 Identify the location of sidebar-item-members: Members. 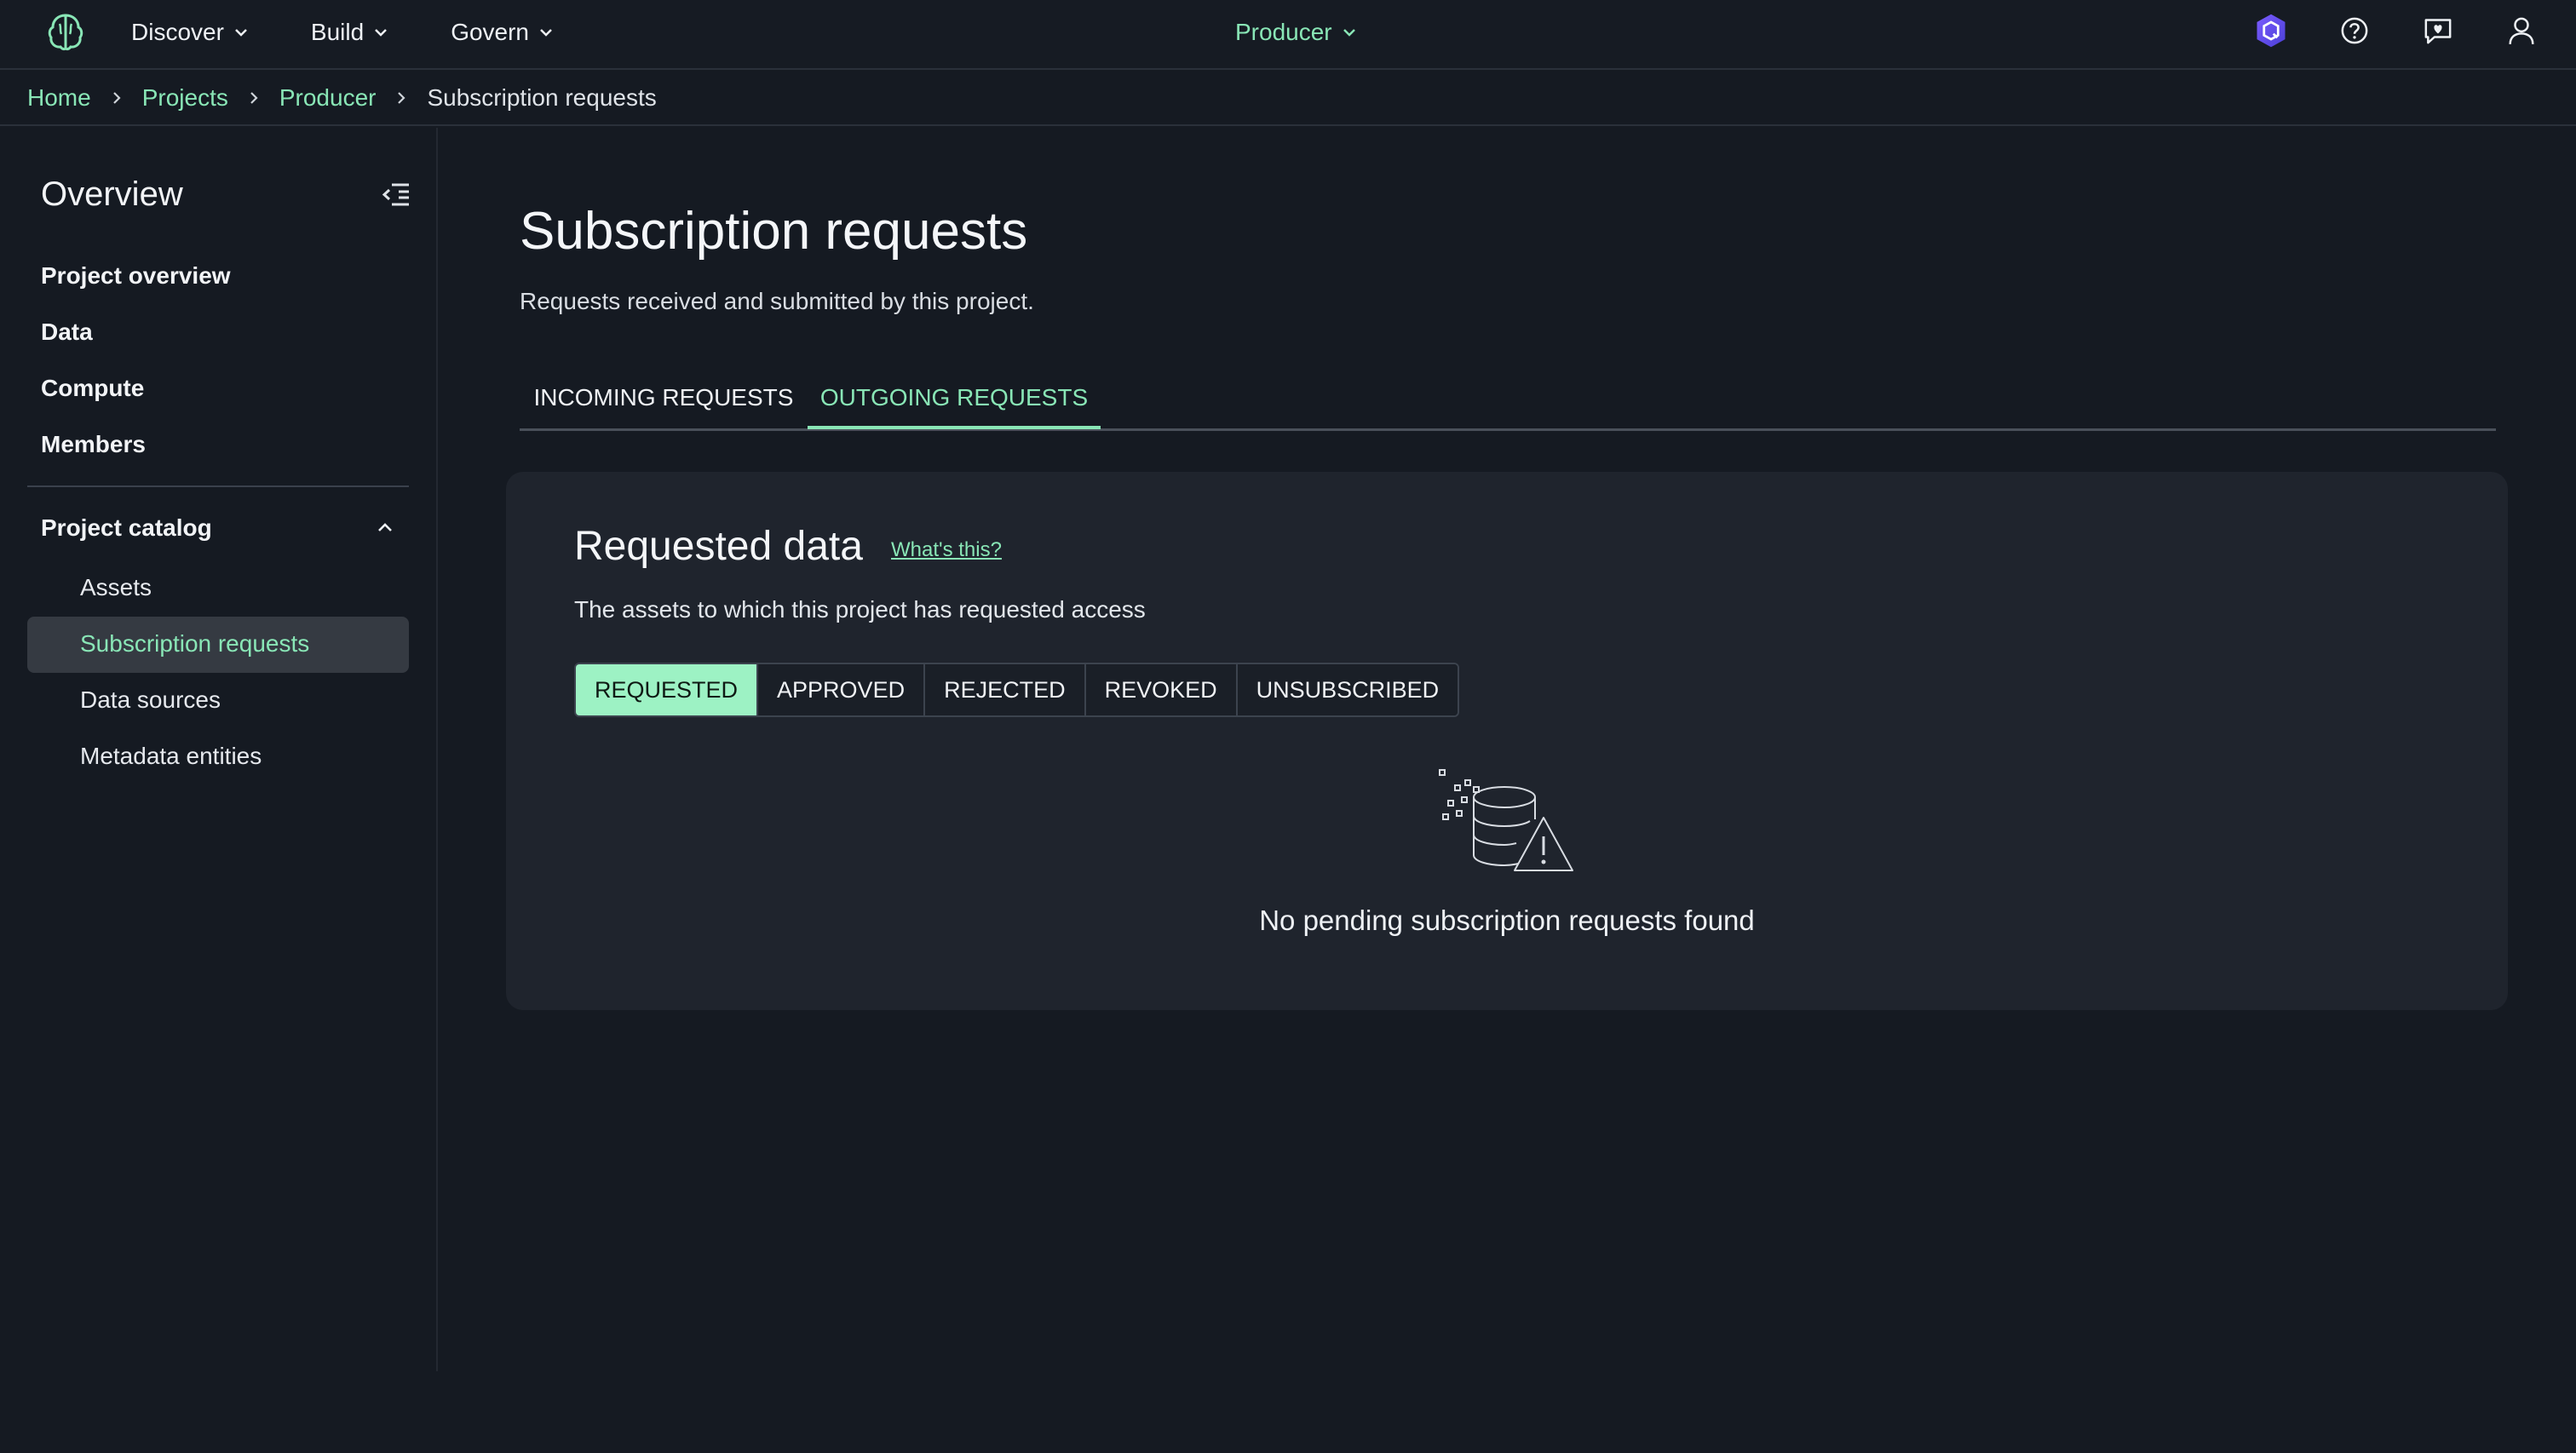
(94, 444).